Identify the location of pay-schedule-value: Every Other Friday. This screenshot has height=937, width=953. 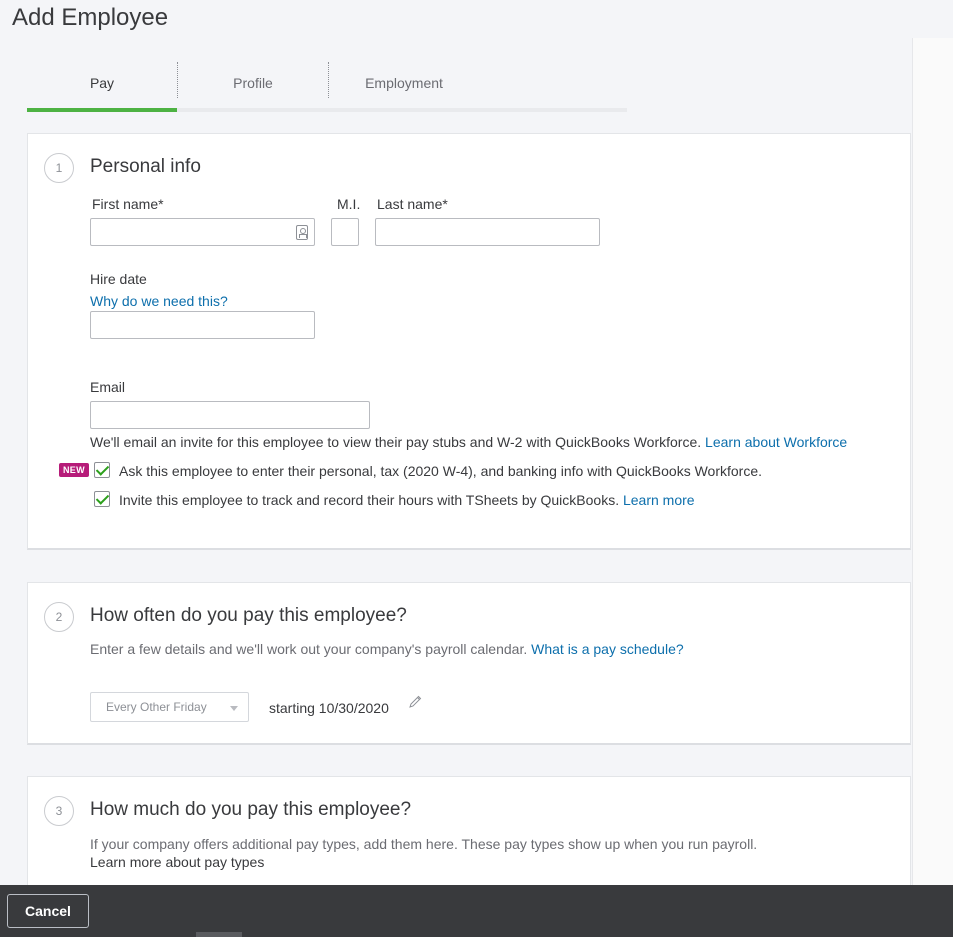
(156, 707).